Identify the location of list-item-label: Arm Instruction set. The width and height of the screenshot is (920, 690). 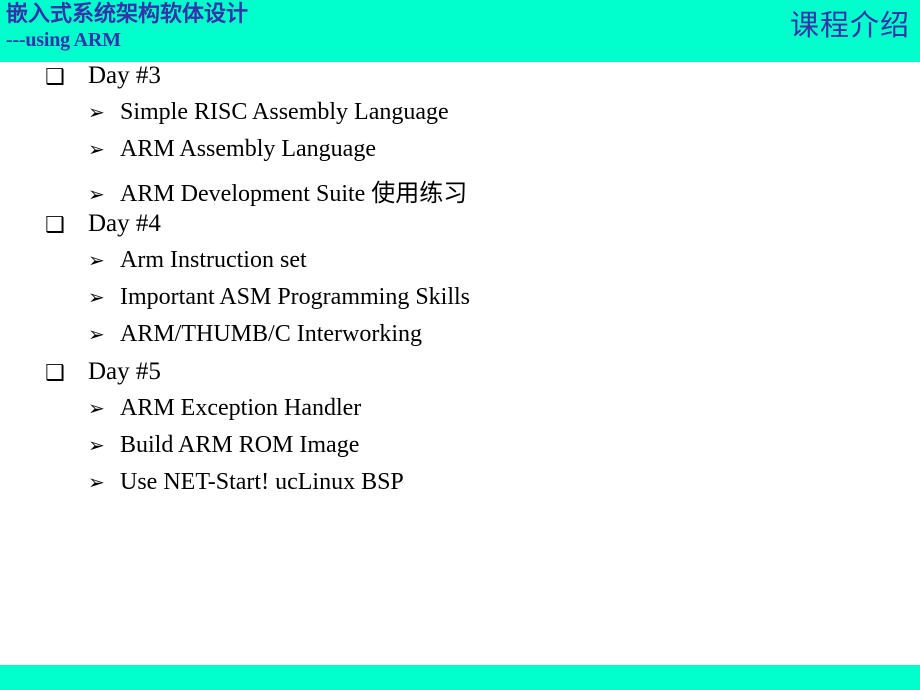
(213, 260).